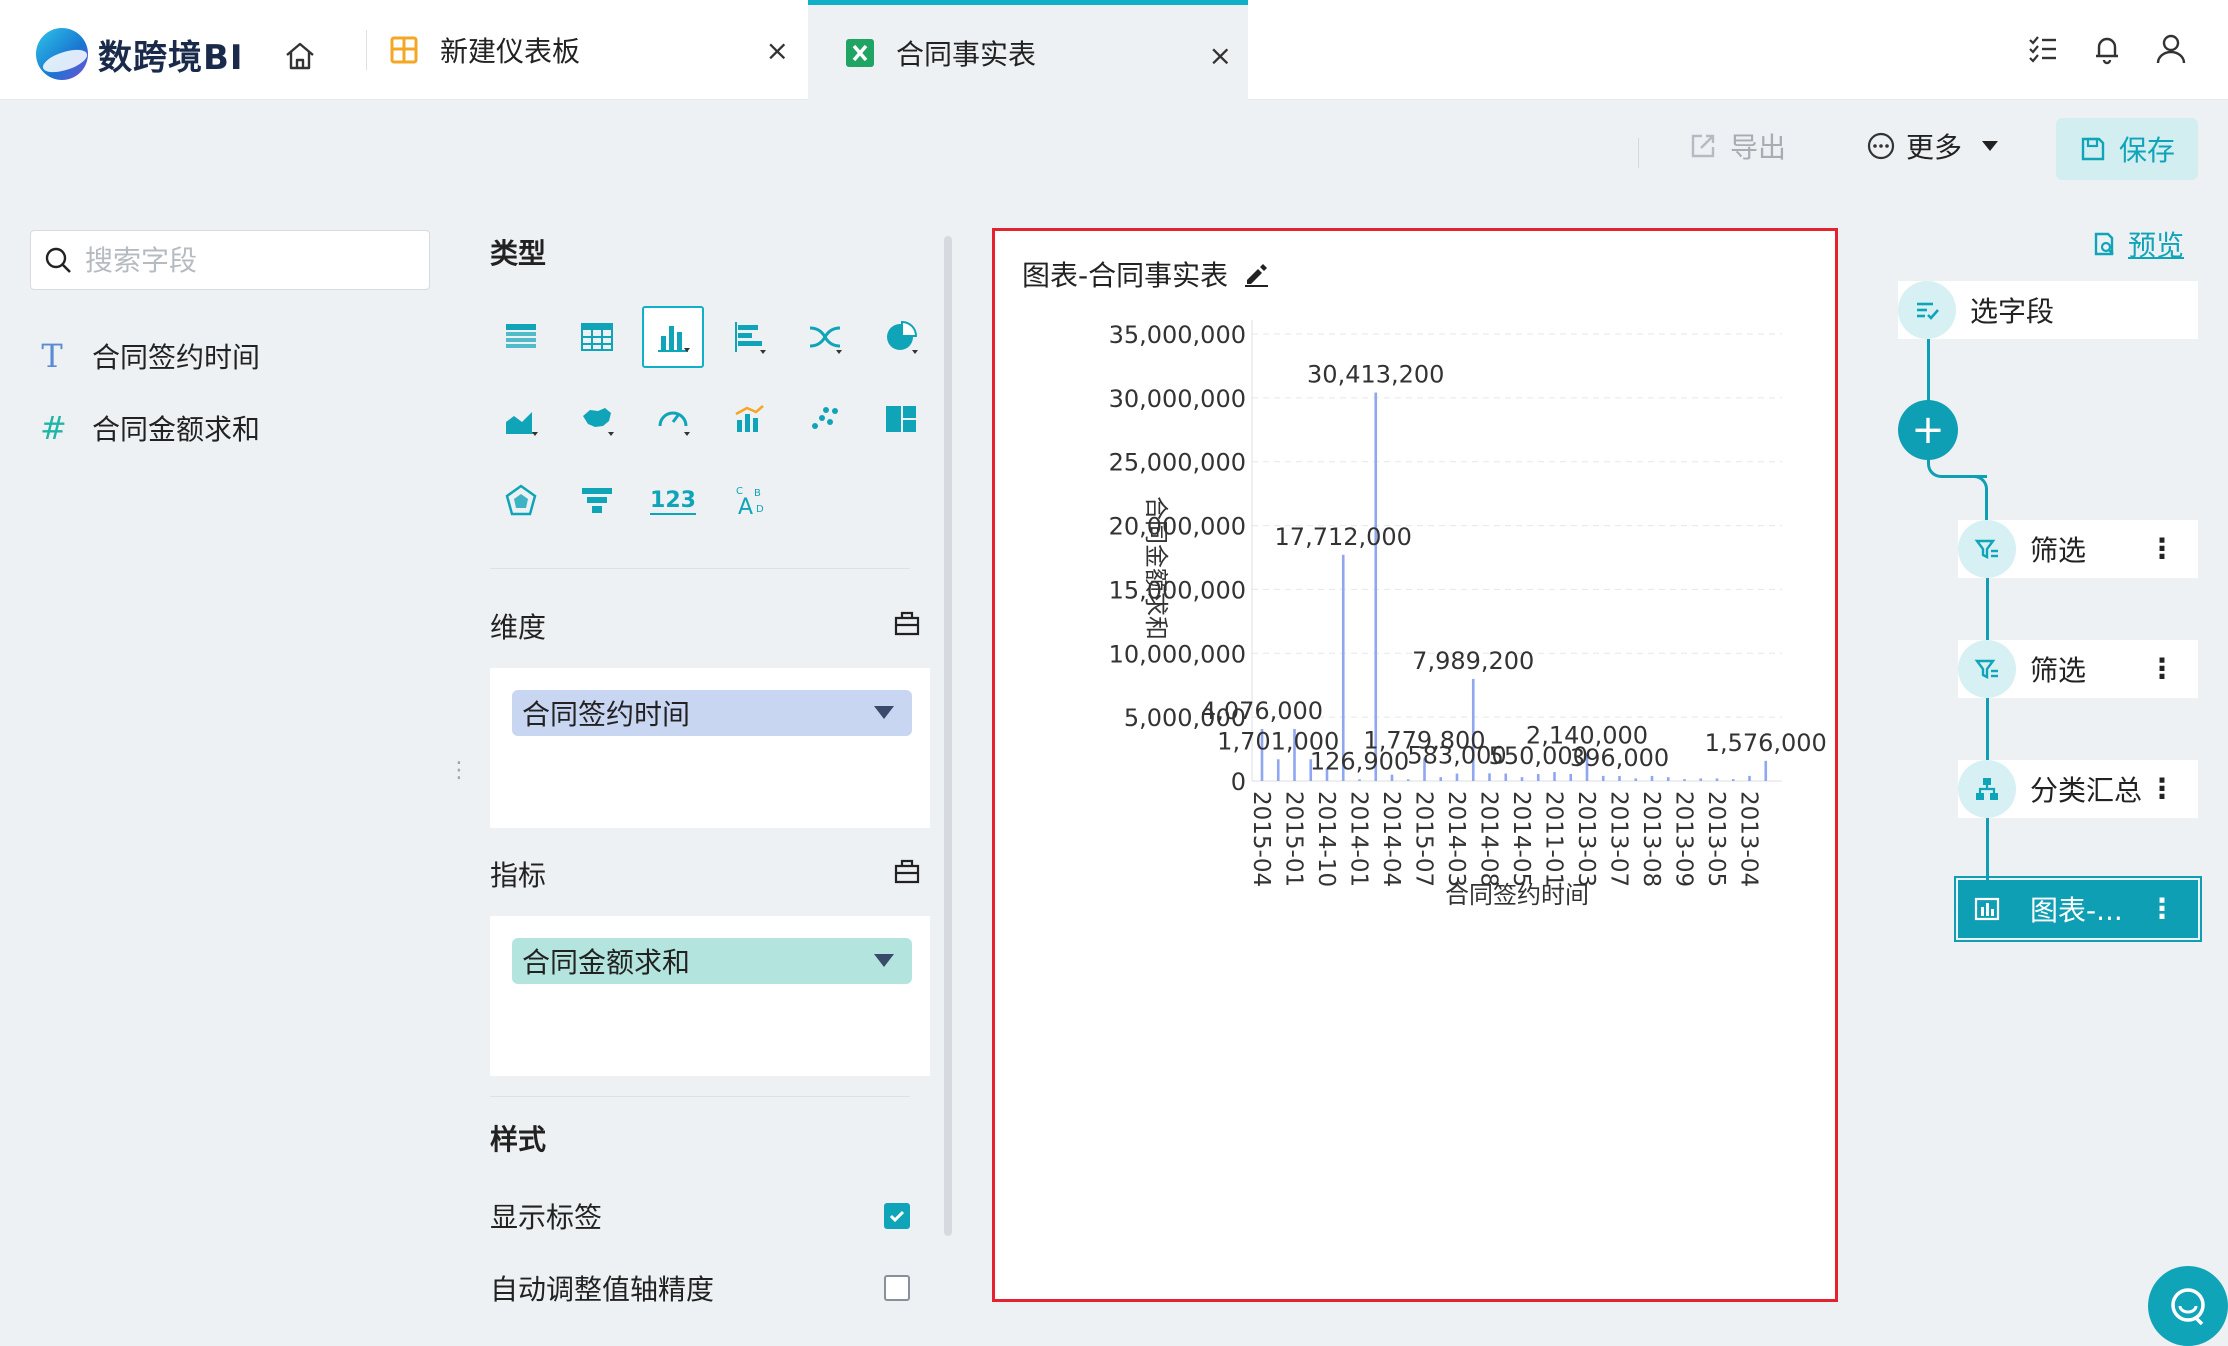 This screenshot has height=1346, width=2228. Describe the element at coordinates (1737, 146) in the screenshot. I see `export-button: 导出` at that location.